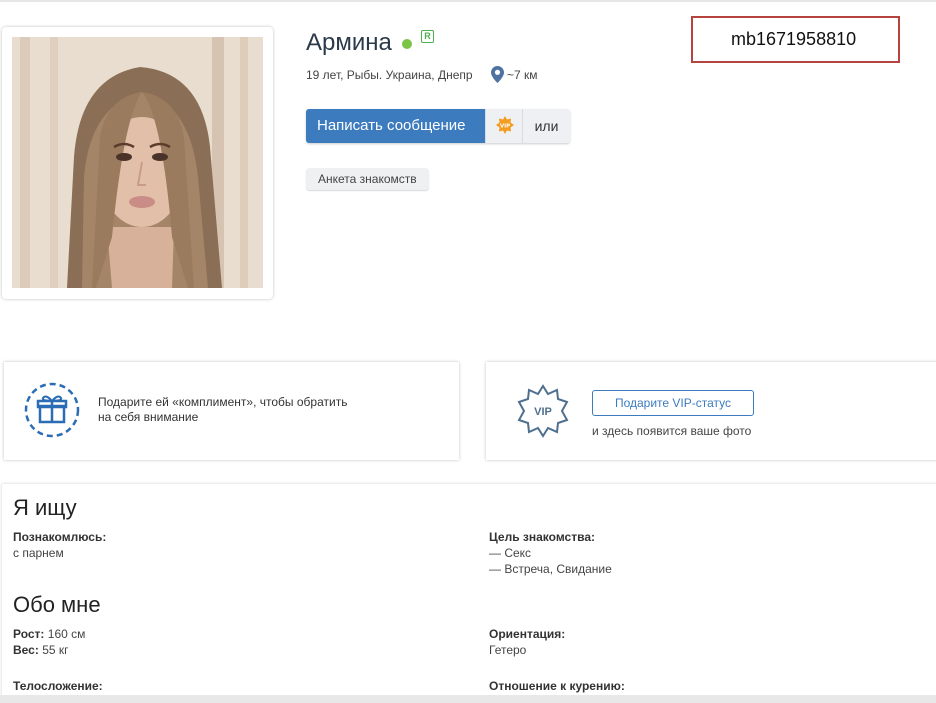 The height and width of the screenshot is (703, 936). I want to click on orientation-label: Ориентация:, so click(527, 634).